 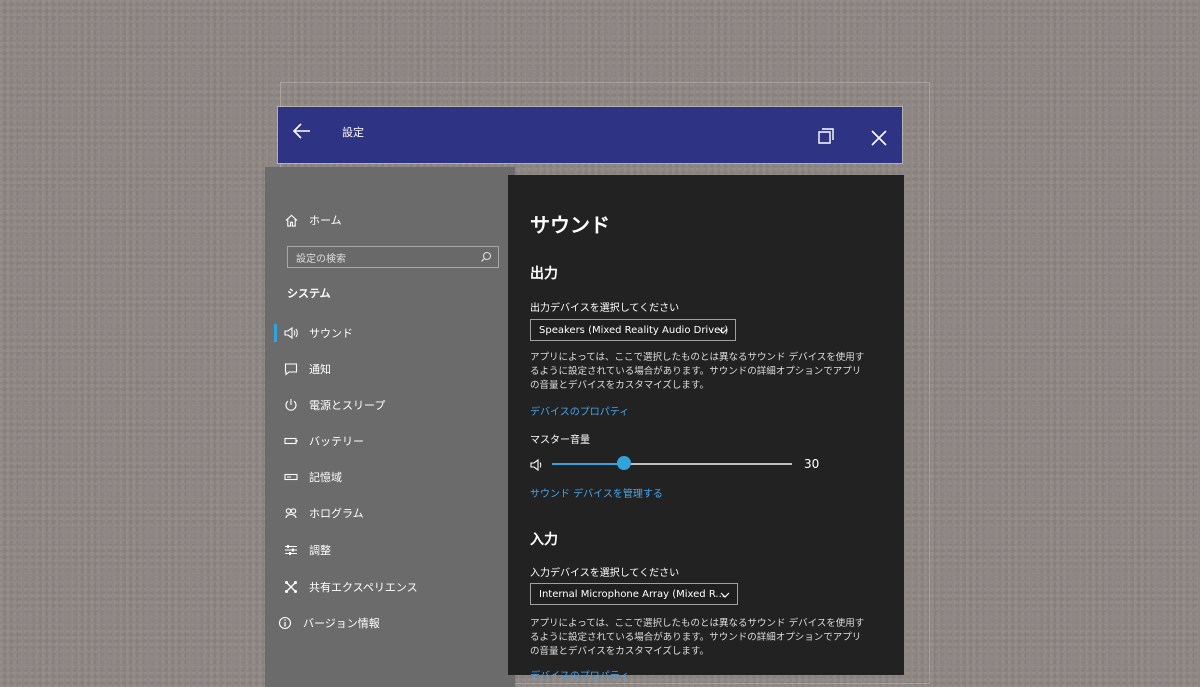 I want to click on close-icon, so click(x=879, y=138).